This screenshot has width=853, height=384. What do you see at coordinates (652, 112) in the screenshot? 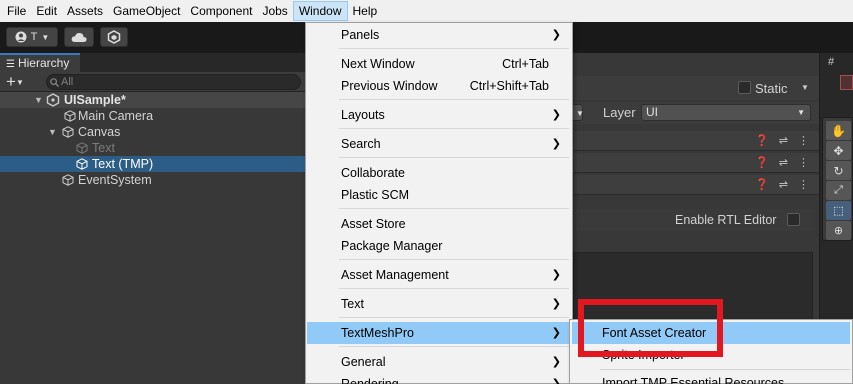
I see `layer-value: UI` at bounding box center [652, 112].